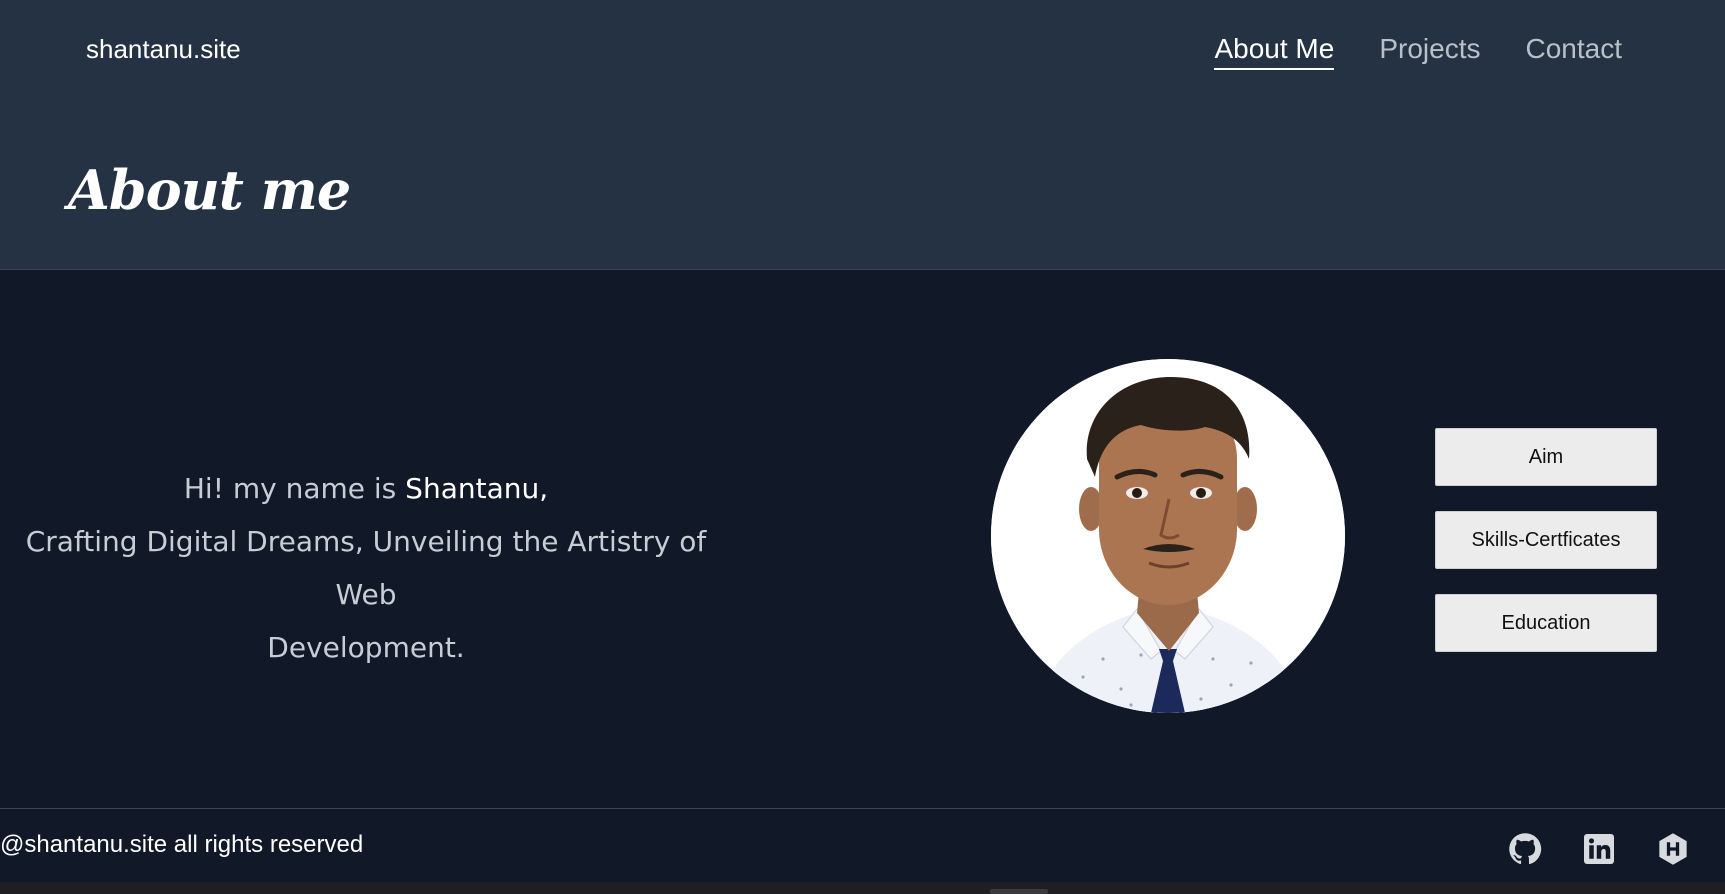  What do you see at coordinates (1546, 623) in the screenshot?
I see `education-button: Education` at bounding box center [1546, 623].